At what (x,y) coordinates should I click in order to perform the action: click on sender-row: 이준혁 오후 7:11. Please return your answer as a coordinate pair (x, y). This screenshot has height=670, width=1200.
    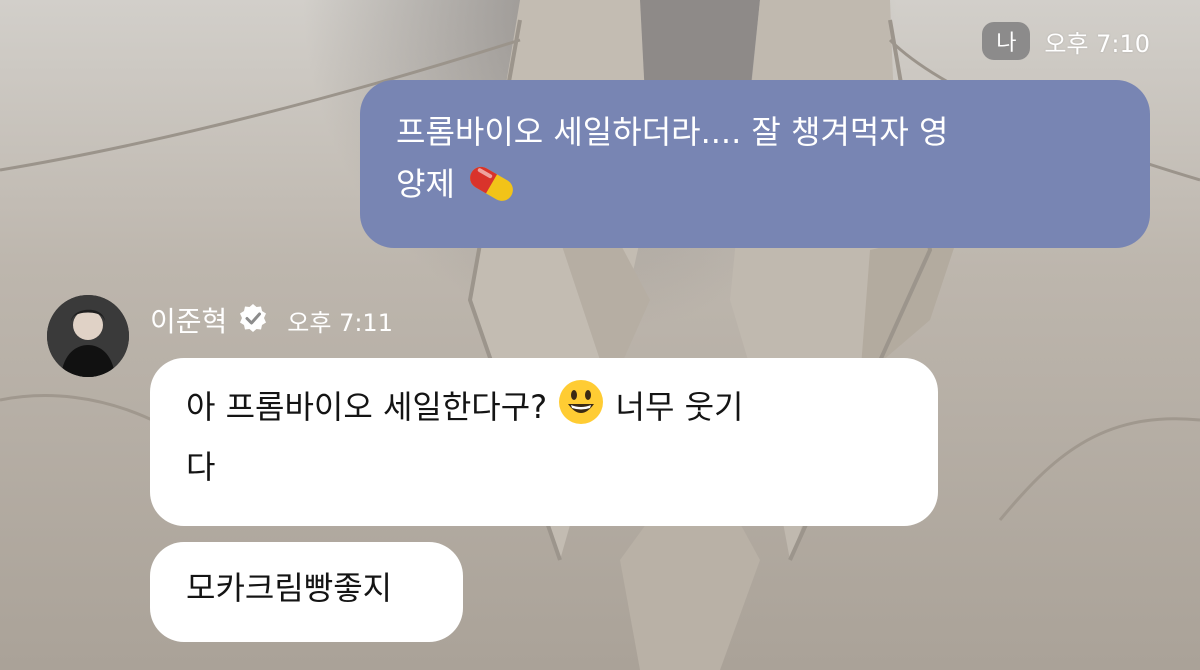
    Looking at the image, I should click on (271, 320).